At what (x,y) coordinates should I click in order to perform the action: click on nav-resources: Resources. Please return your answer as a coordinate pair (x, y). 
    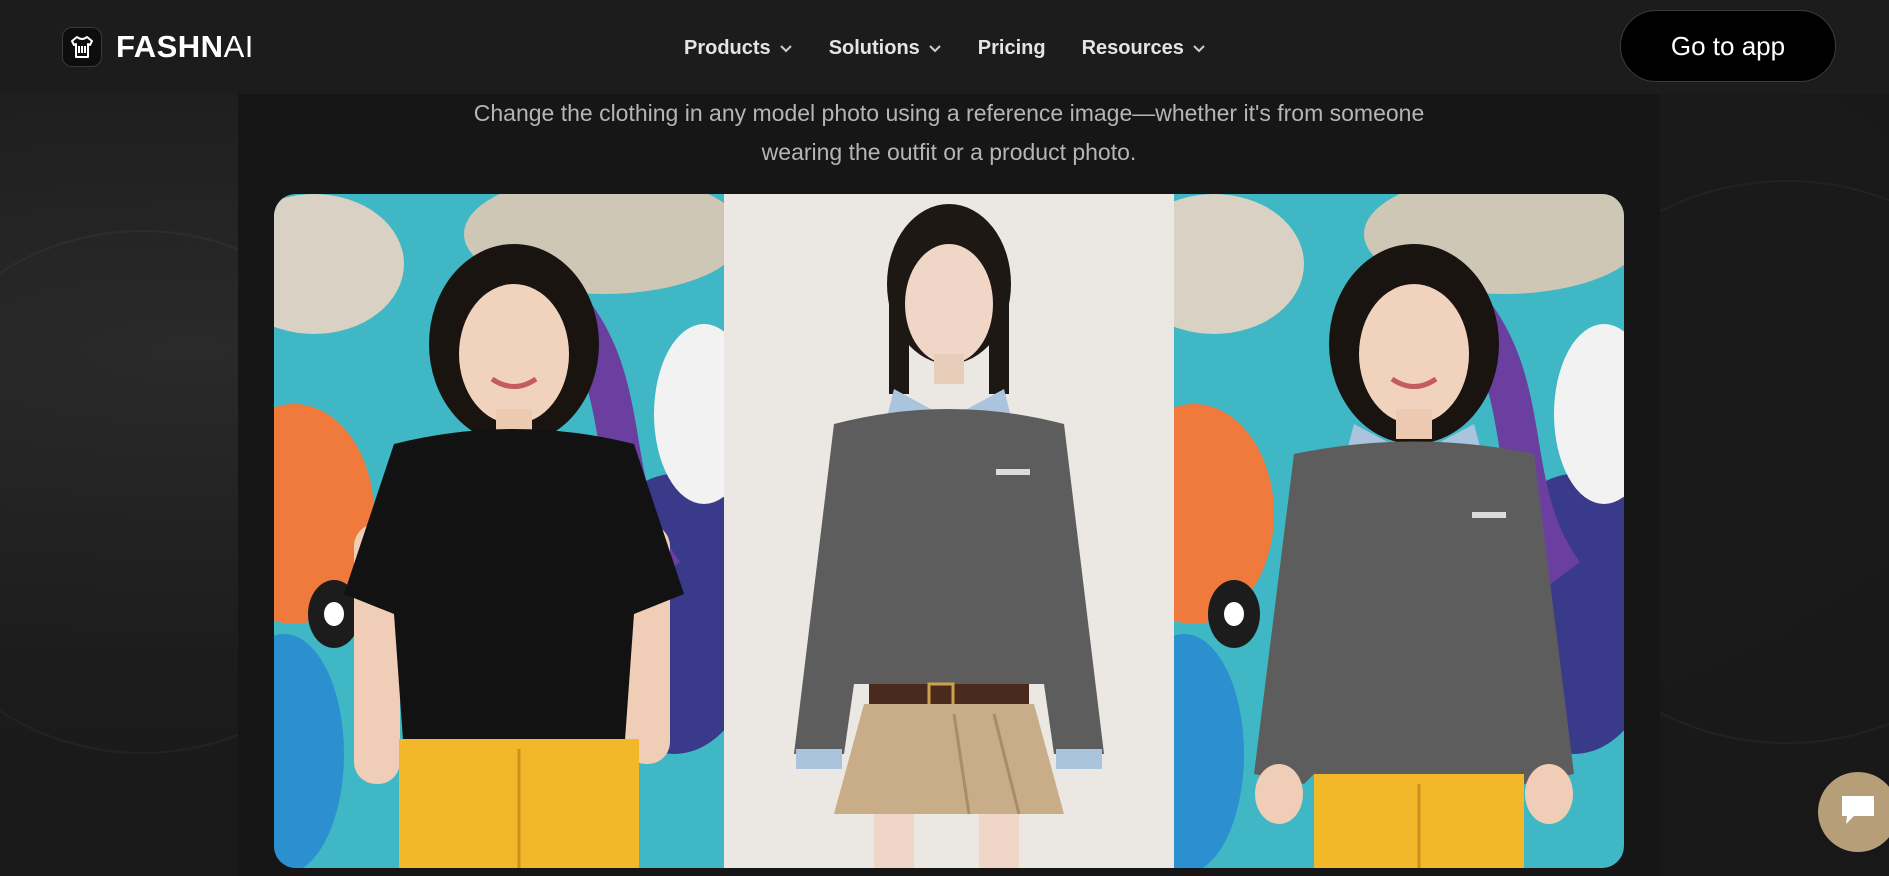
    Looking at the image, I should click on (1144, 48).